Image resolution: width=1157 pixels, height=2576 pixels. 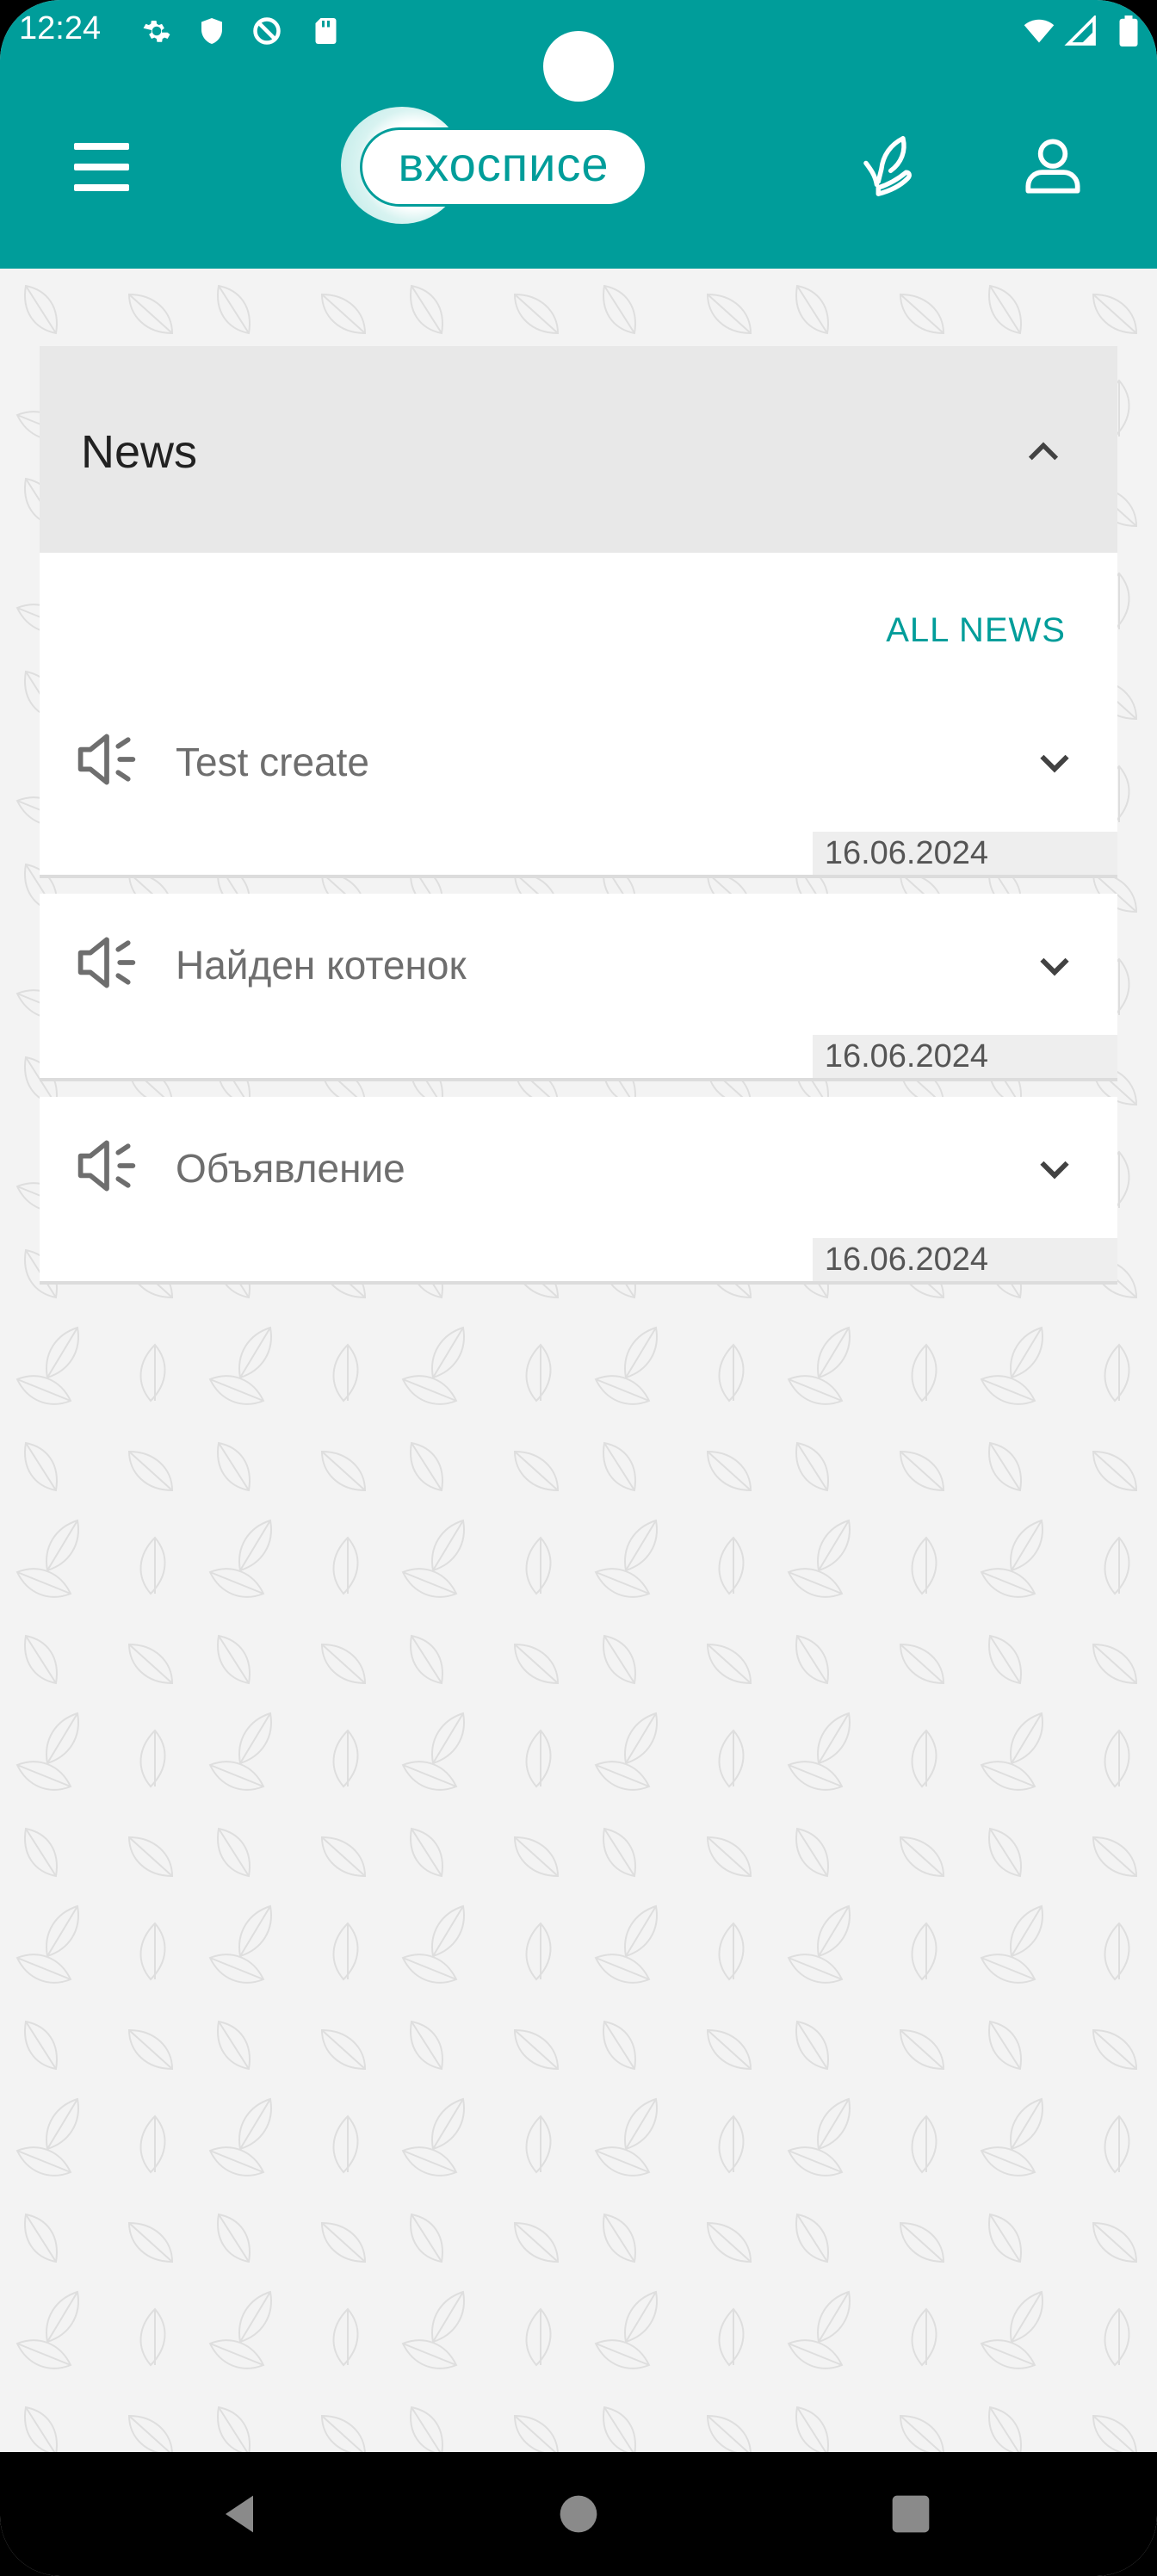 What do you see at coordinates (910, 2514) in the screenshot?
I see `recents-button` at bounding box center [910, 2514].